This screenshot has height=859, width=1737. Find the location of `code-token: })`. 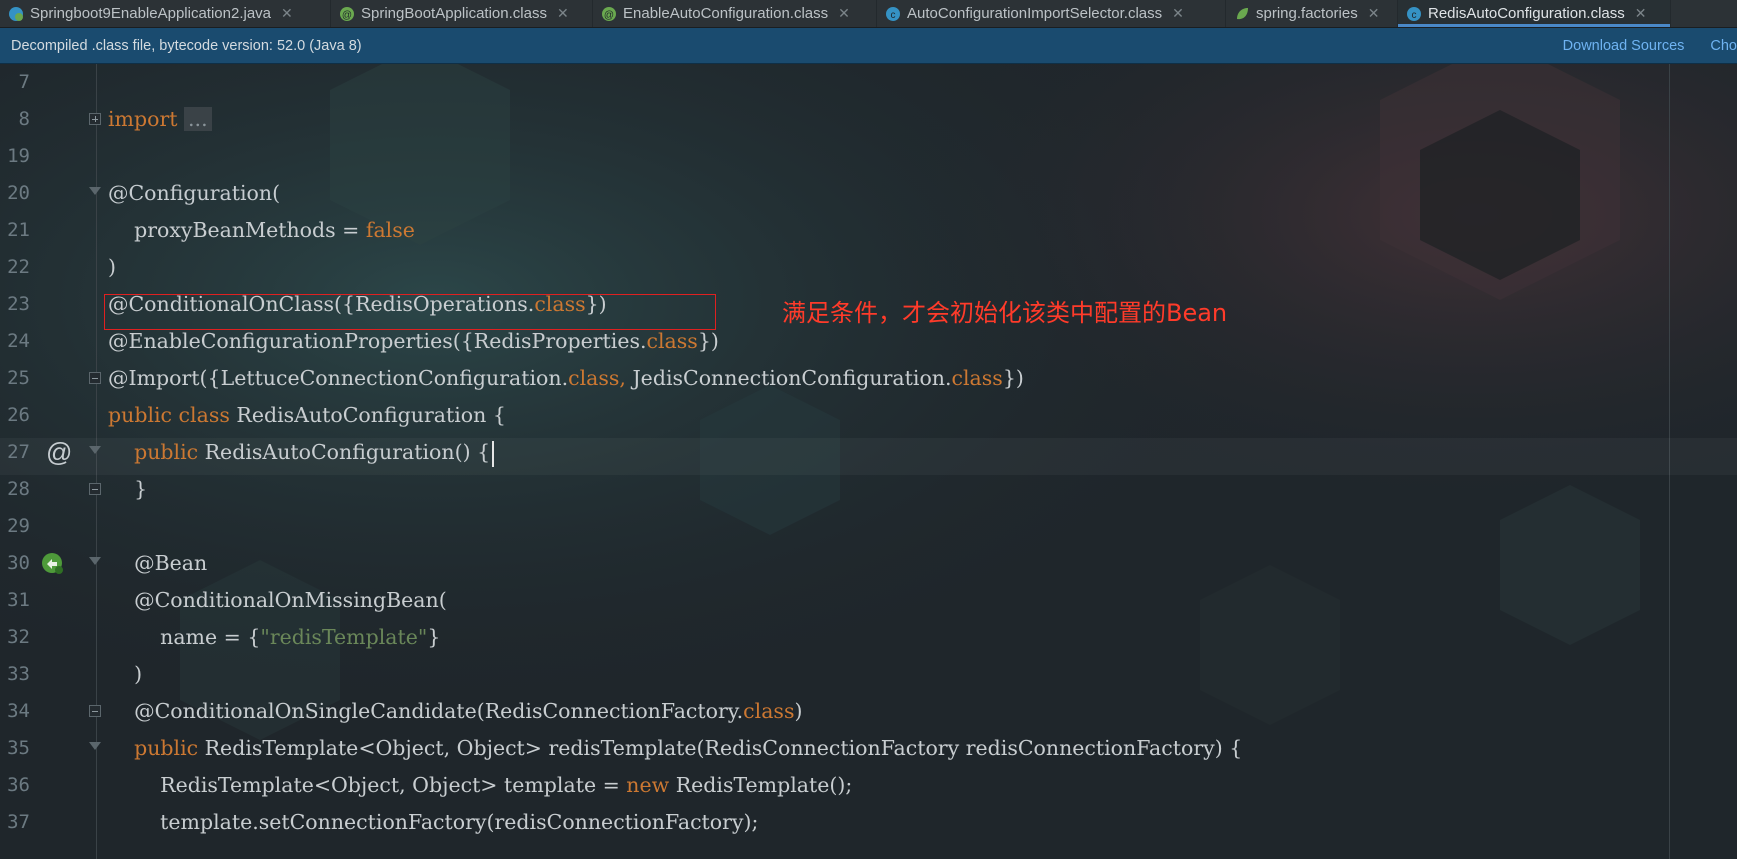

code-token: }) is located at coordinates (1013, 378).